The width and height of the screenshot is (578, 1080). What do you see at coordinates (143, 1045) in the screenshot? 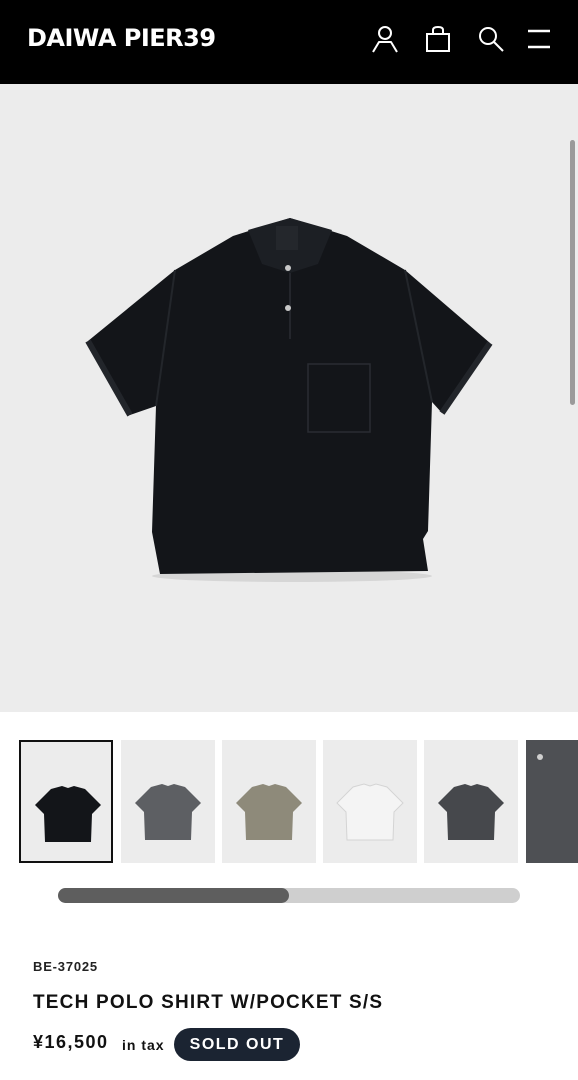
I see `tax-label: in tax` at bounding box center [143, 1045].